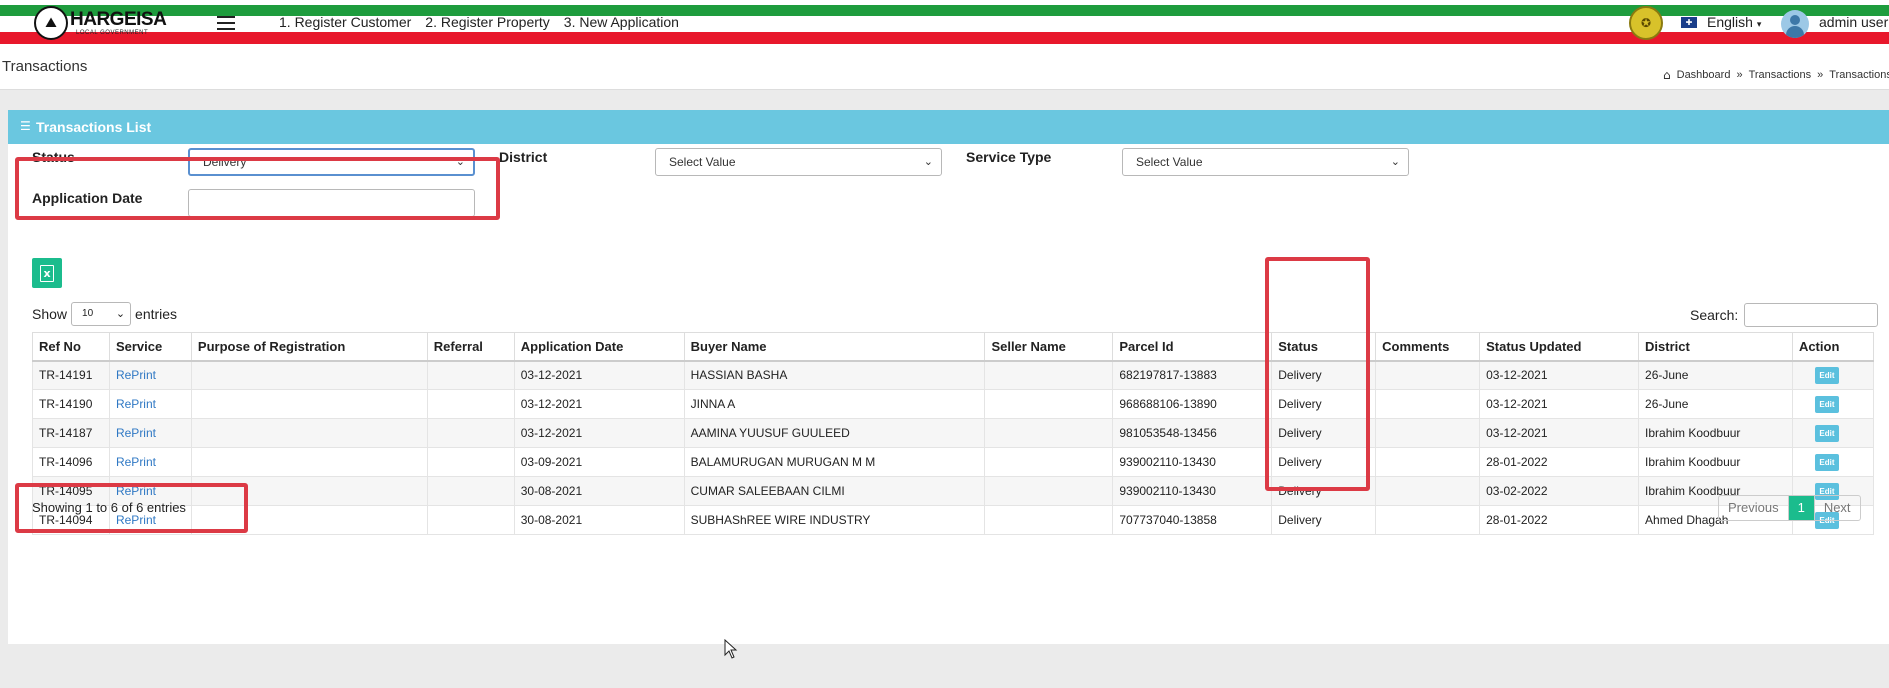  Describe the element at coordinates (226, 23) in the screenshot. I see `menu-toggle-icon` at that location.